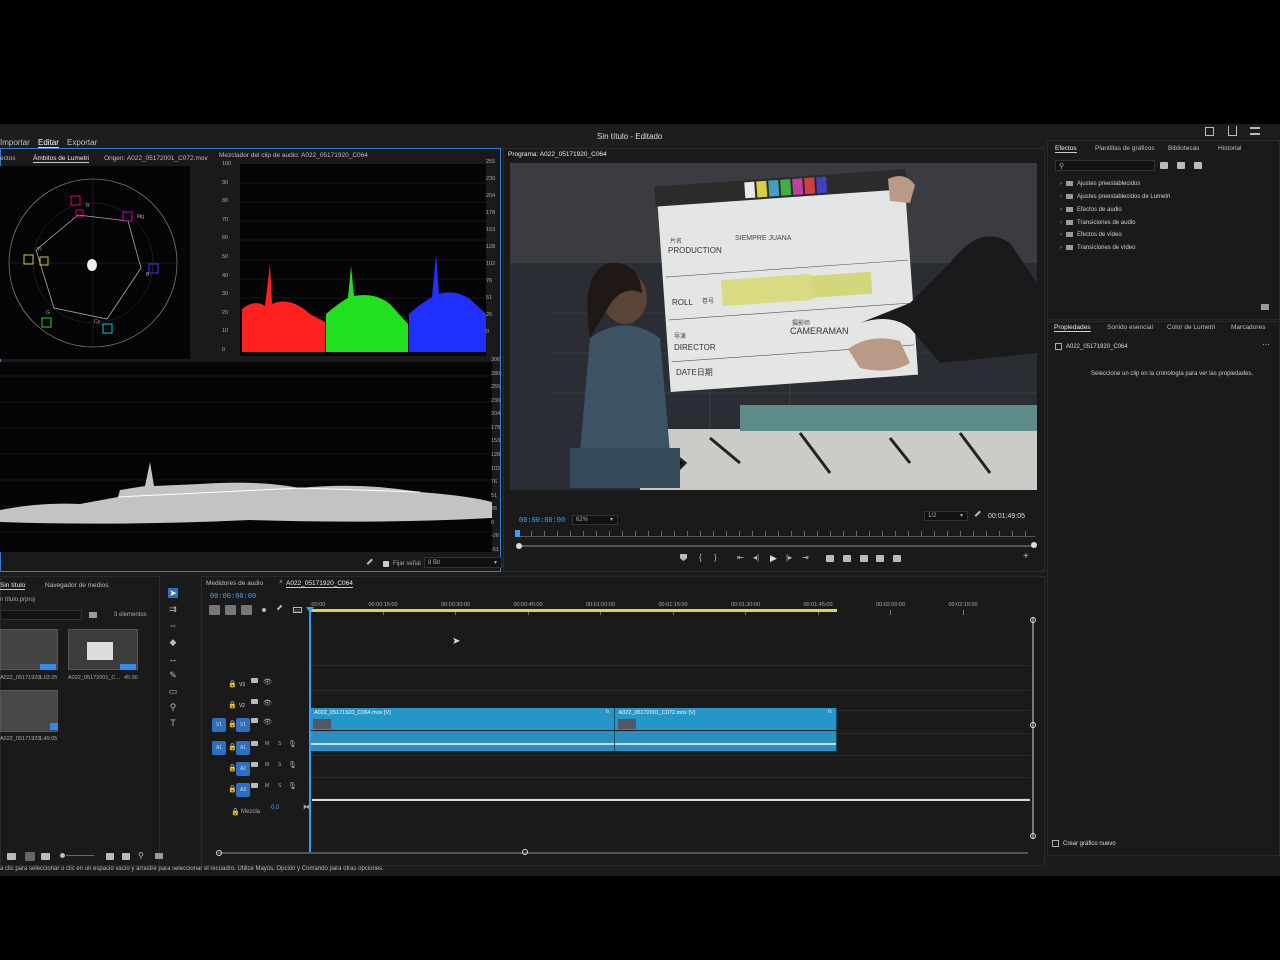  I want to click on tab-lumetri-scopes: Ámbitos de Lumetri, so click(61, 159).